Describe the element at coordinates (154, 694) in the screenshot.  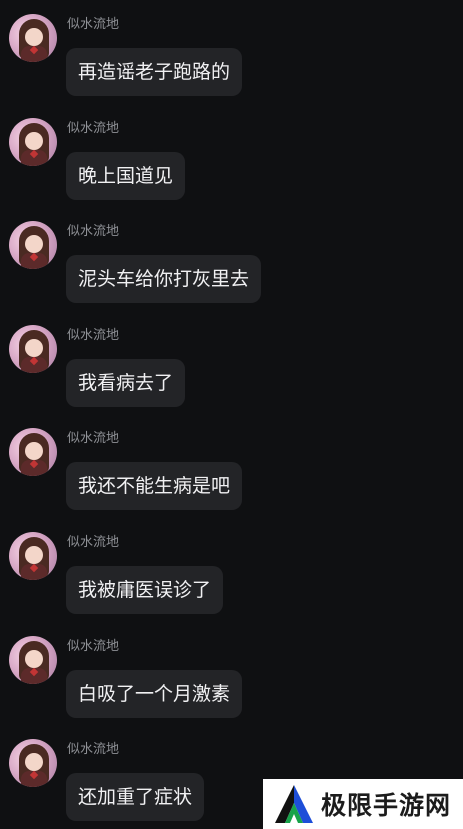
I see `message-bubble: 白吸了一个月激素` at that location.